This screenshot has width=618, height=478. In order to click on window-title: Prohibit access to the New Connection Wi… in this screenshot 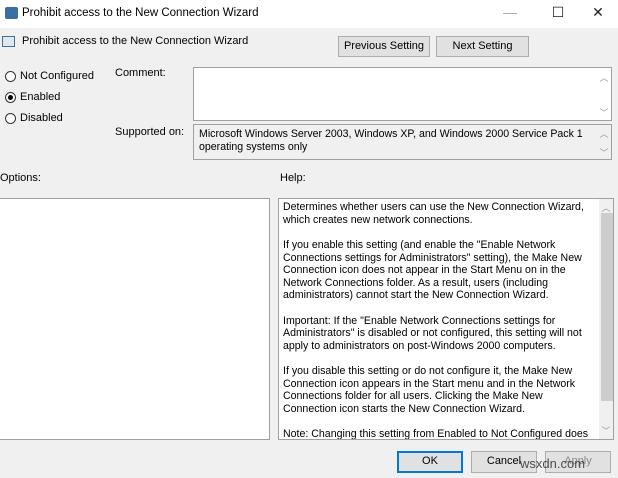, I will do `click(140, 13)`.